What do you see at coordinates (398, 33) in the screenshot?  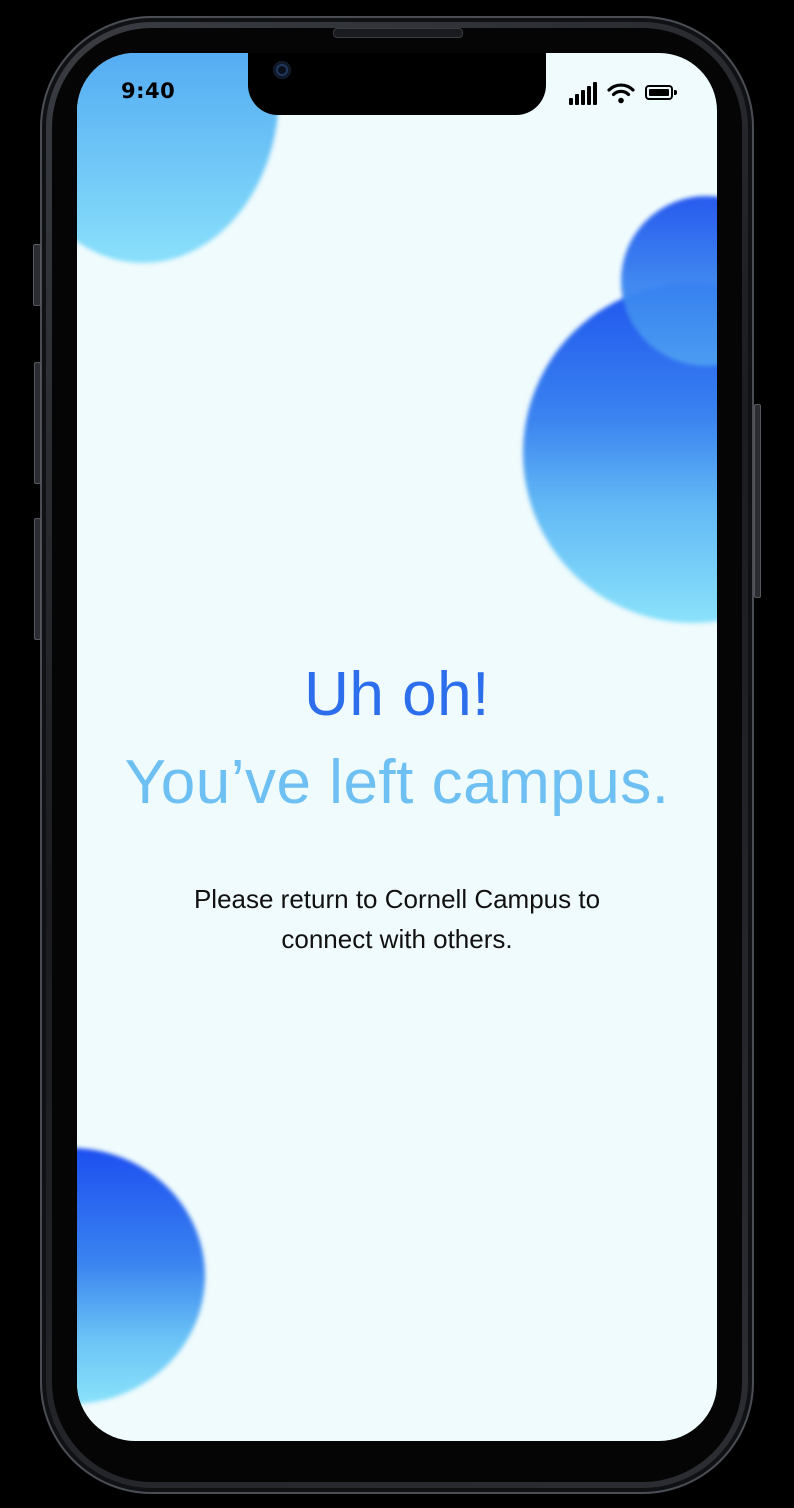 I see `speaker-grill` at bounding box center [398, 33].